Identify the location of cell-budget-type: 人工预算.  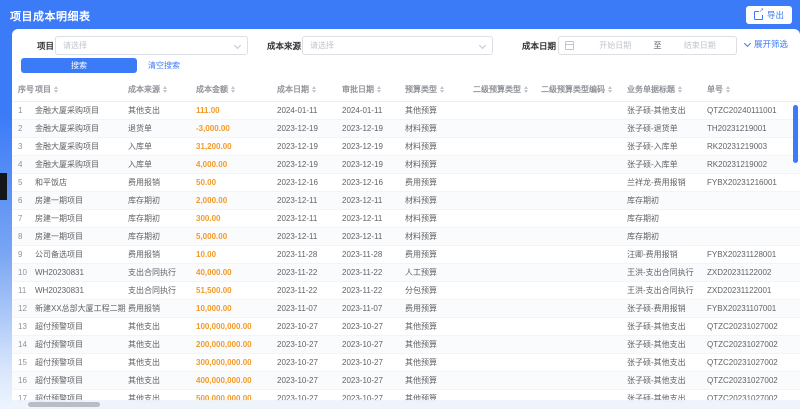
(421, 272).